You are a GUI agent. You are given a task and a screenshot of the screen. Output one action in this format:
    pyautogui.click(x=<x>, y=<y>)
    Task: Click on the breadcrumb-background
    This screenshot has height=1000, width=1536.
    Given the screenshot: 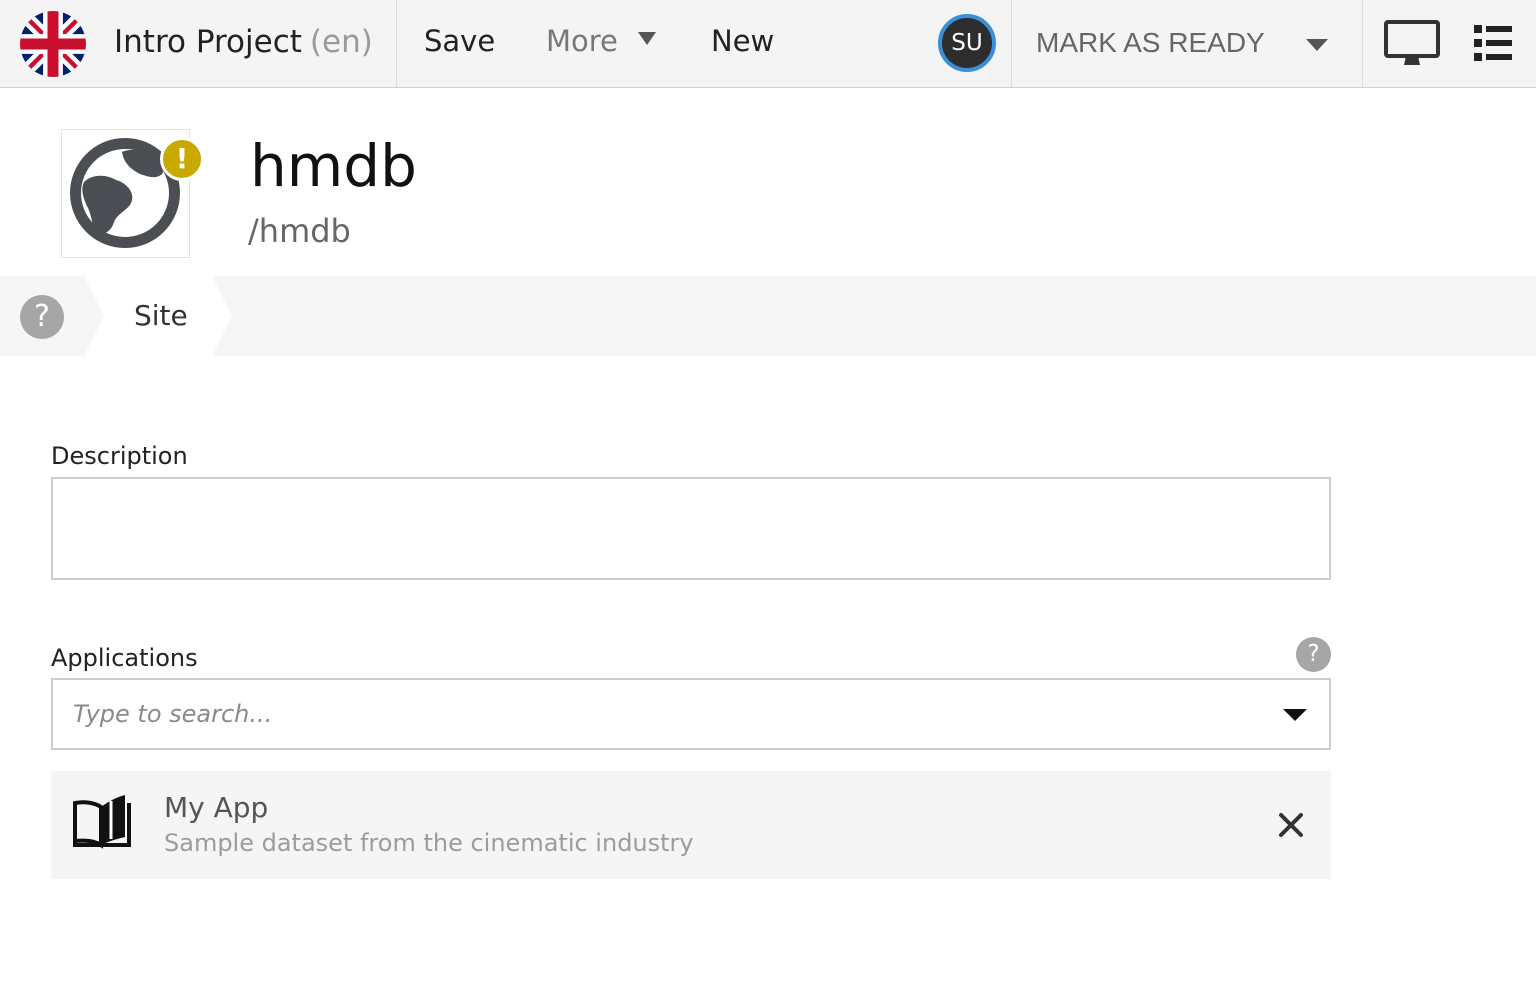 What is the action you would take?
    pyautogui.click(x=158, y=316)
    